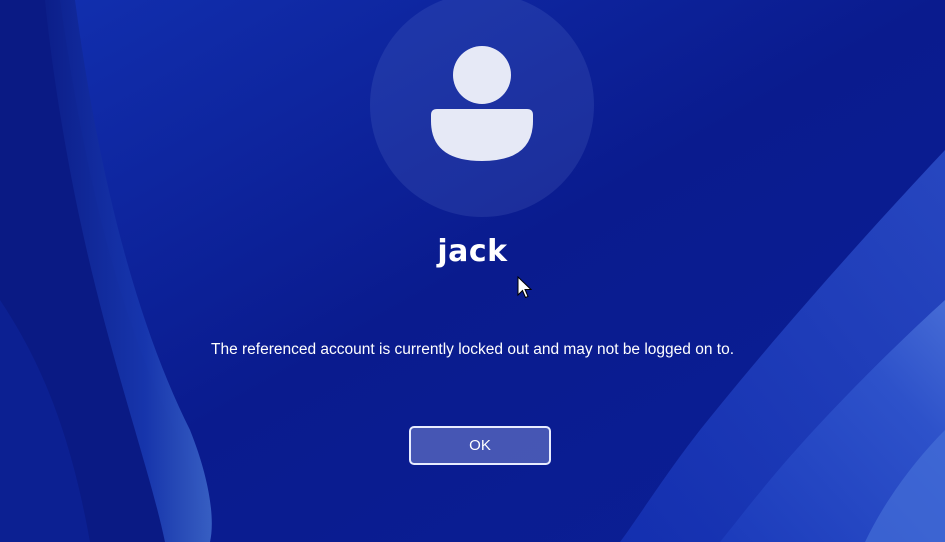 This screenshot has height=542, width=945. Describe the element at coordinates (480, 445) in the screenshot. I see `ok-button: OK` at that location.